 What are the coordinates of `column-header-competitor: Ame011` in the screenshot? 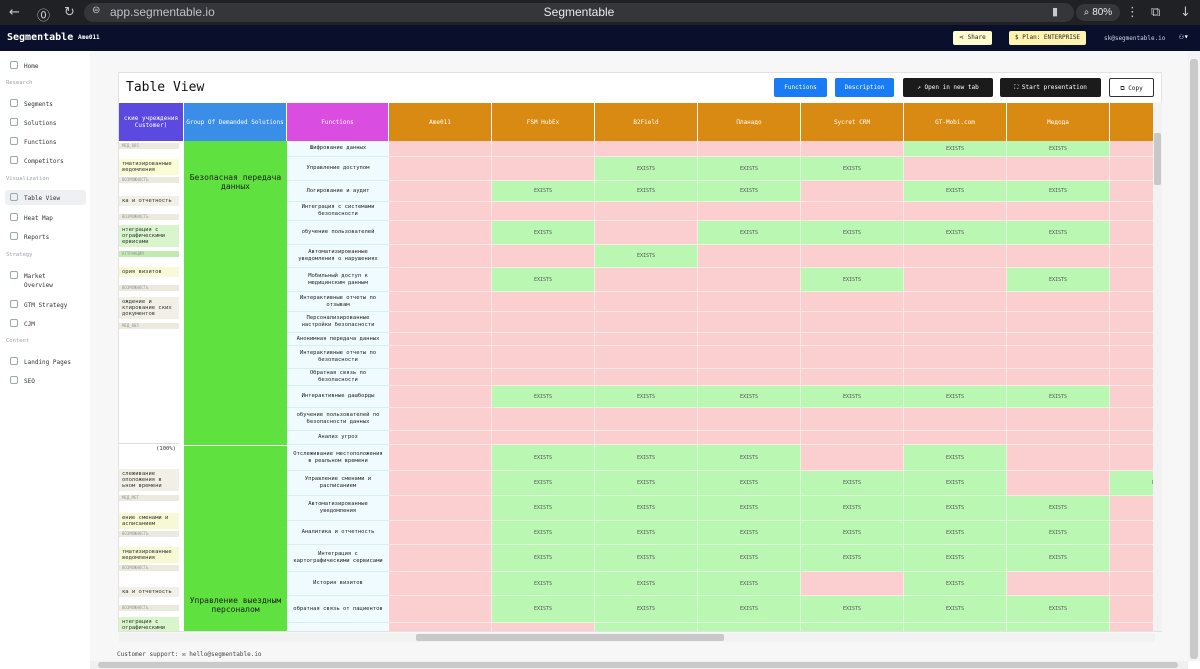 It's located at (440, 122).